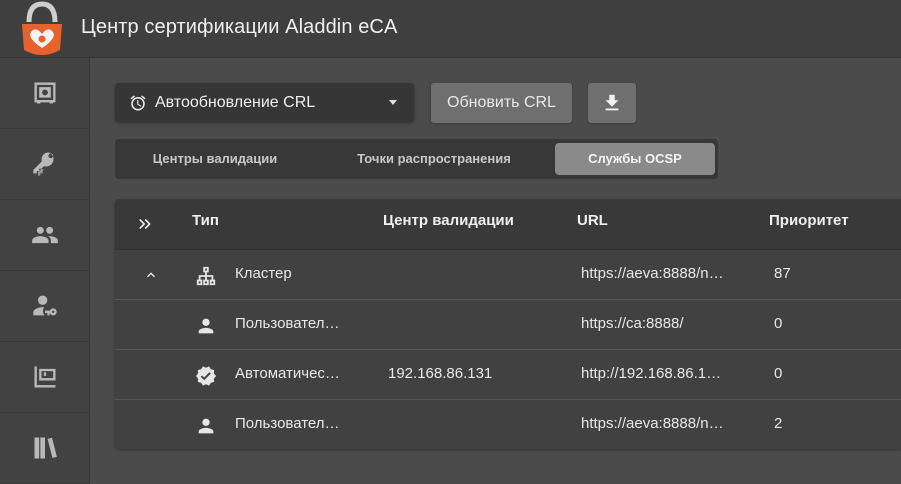 This screenshot has width=901, height=484. Describe the element at coordinates (138, 102) in the screenshot. I see `alarm-clock-icon` at that location.